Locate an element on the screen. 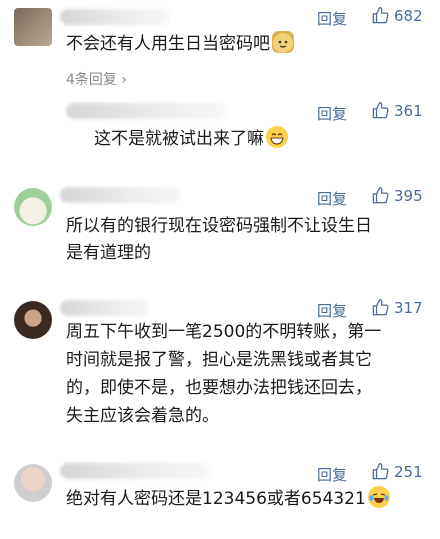 The width and height of the screenshot is (440, 539). like-button: 317 is located at coordinates (397, 307).